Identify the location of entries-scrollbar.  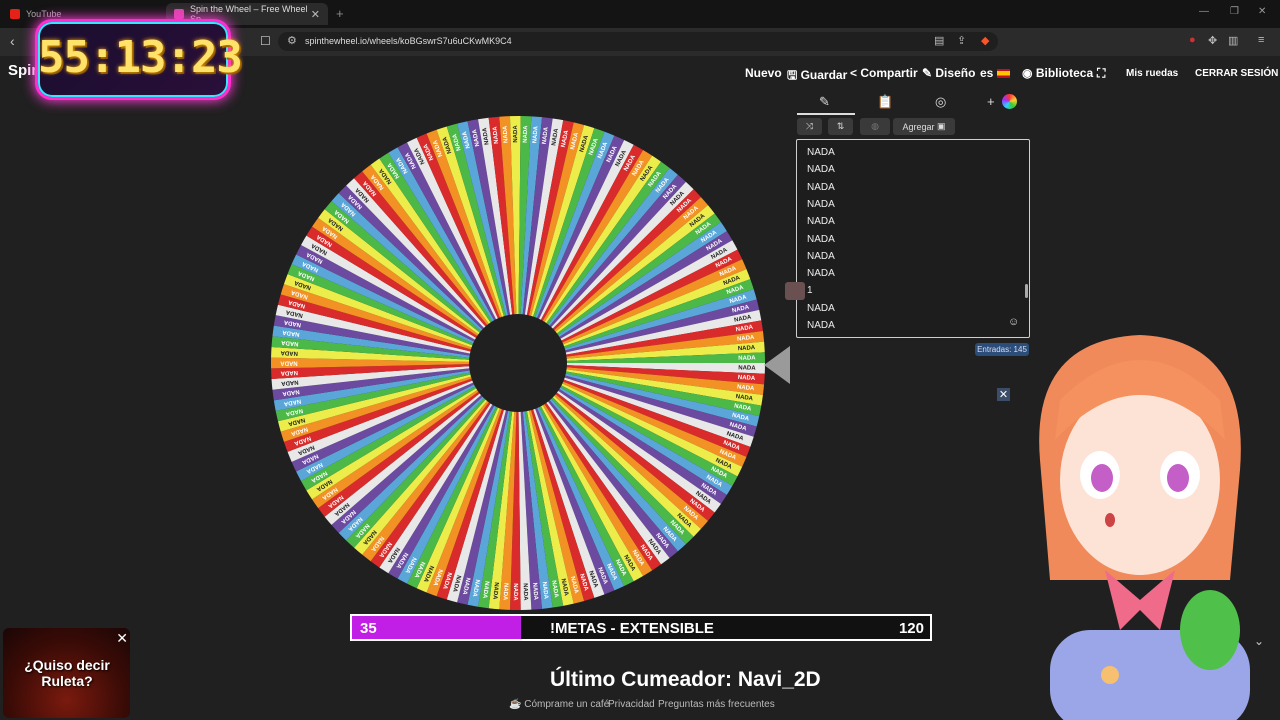
(1026, 291).